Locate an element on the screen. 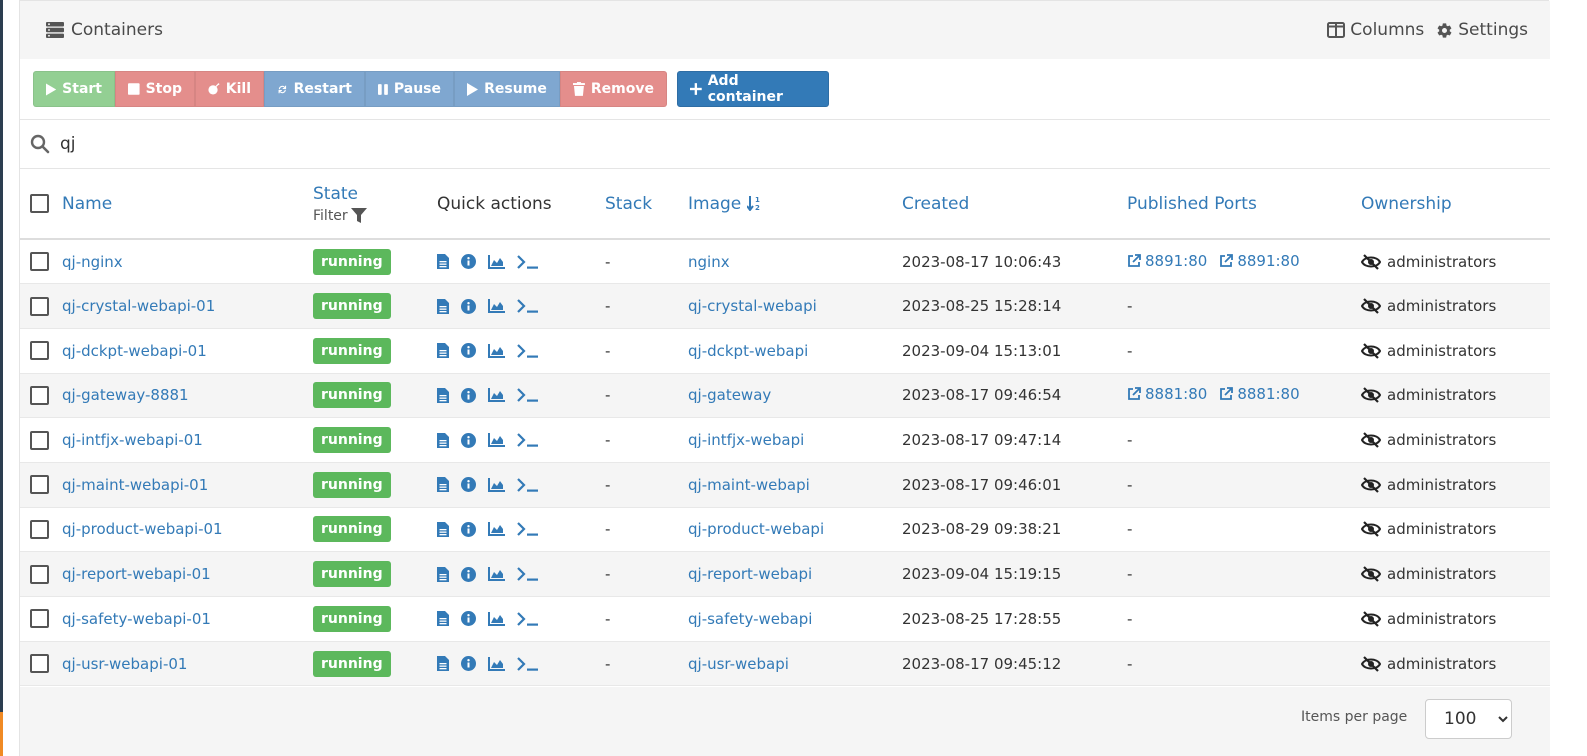 The height and width of the screenshot is (756, 1587). image-link: qj-maint-webapi is located at coordinates (749, 485).